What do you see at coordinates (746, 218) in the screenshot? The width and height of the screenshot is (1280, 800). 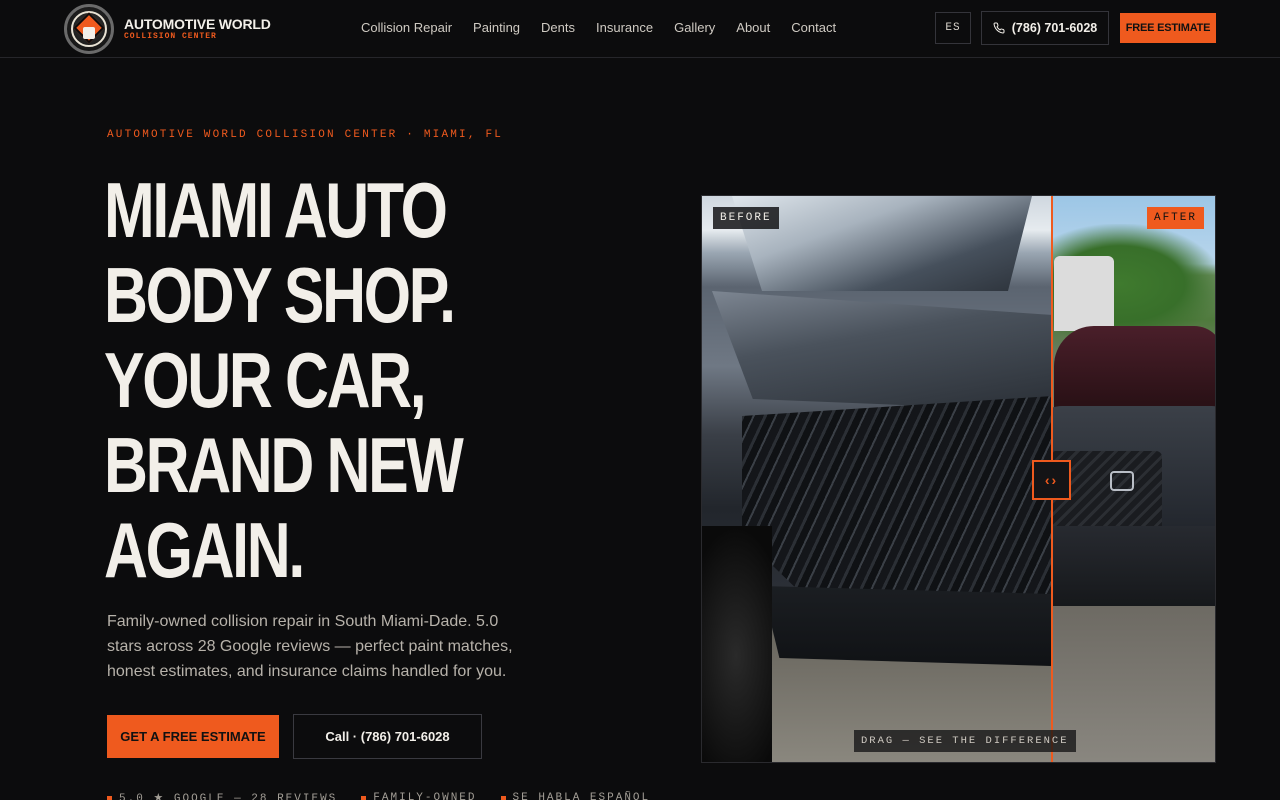 I see `before-label: BEFORE` at bounding box center [746, 218].